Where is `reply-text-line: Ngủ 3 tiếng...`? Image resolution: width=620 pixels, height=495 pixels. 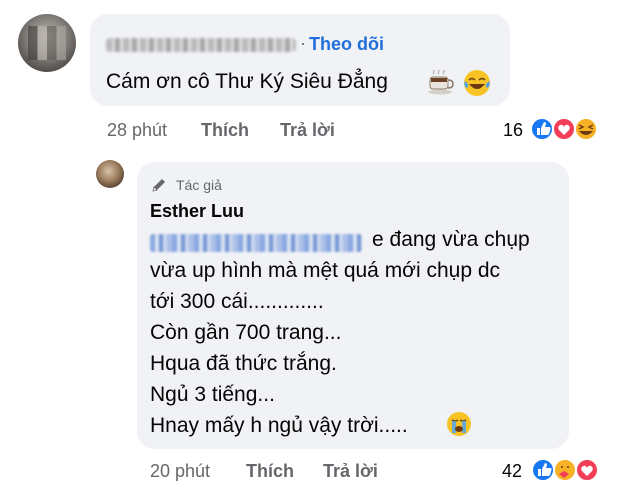 reply-text-line: Ngủ 3 tiếng... is located at coordinates (212, 394).